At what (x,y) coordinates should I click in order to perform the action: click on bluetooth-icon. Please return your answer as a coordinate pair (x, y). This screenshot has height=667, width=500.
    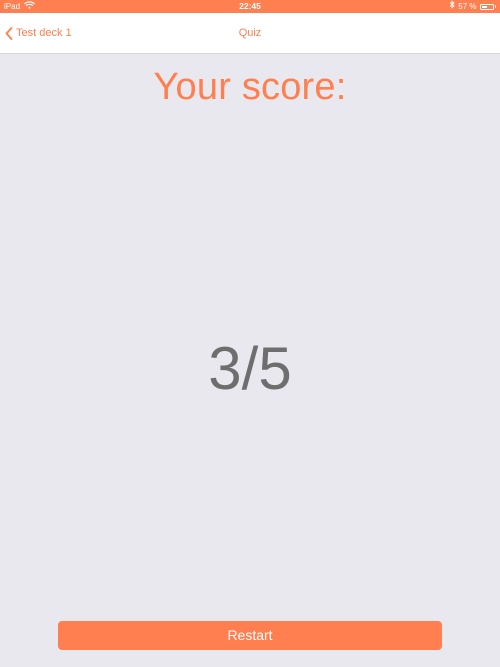
    Looking at the image, I should click on (452, 6).